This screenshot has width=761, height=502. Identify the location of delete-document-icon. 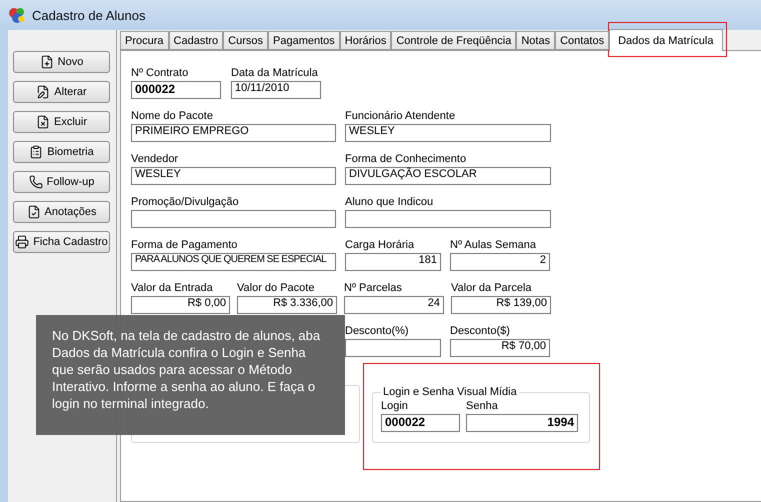
(43, 122).